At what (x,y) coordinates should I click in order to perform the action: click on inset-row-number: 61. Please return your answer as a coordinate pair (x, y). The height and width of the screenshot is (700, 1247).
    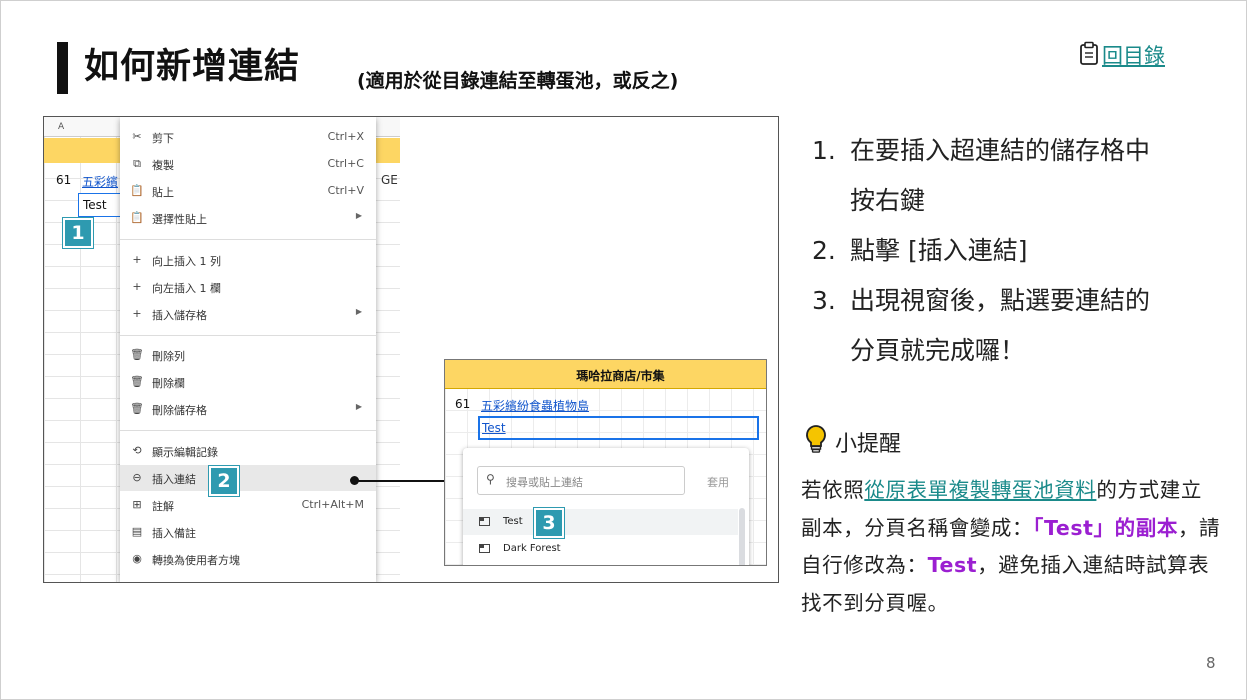
    Looking at the image, I should click on (463, 404).